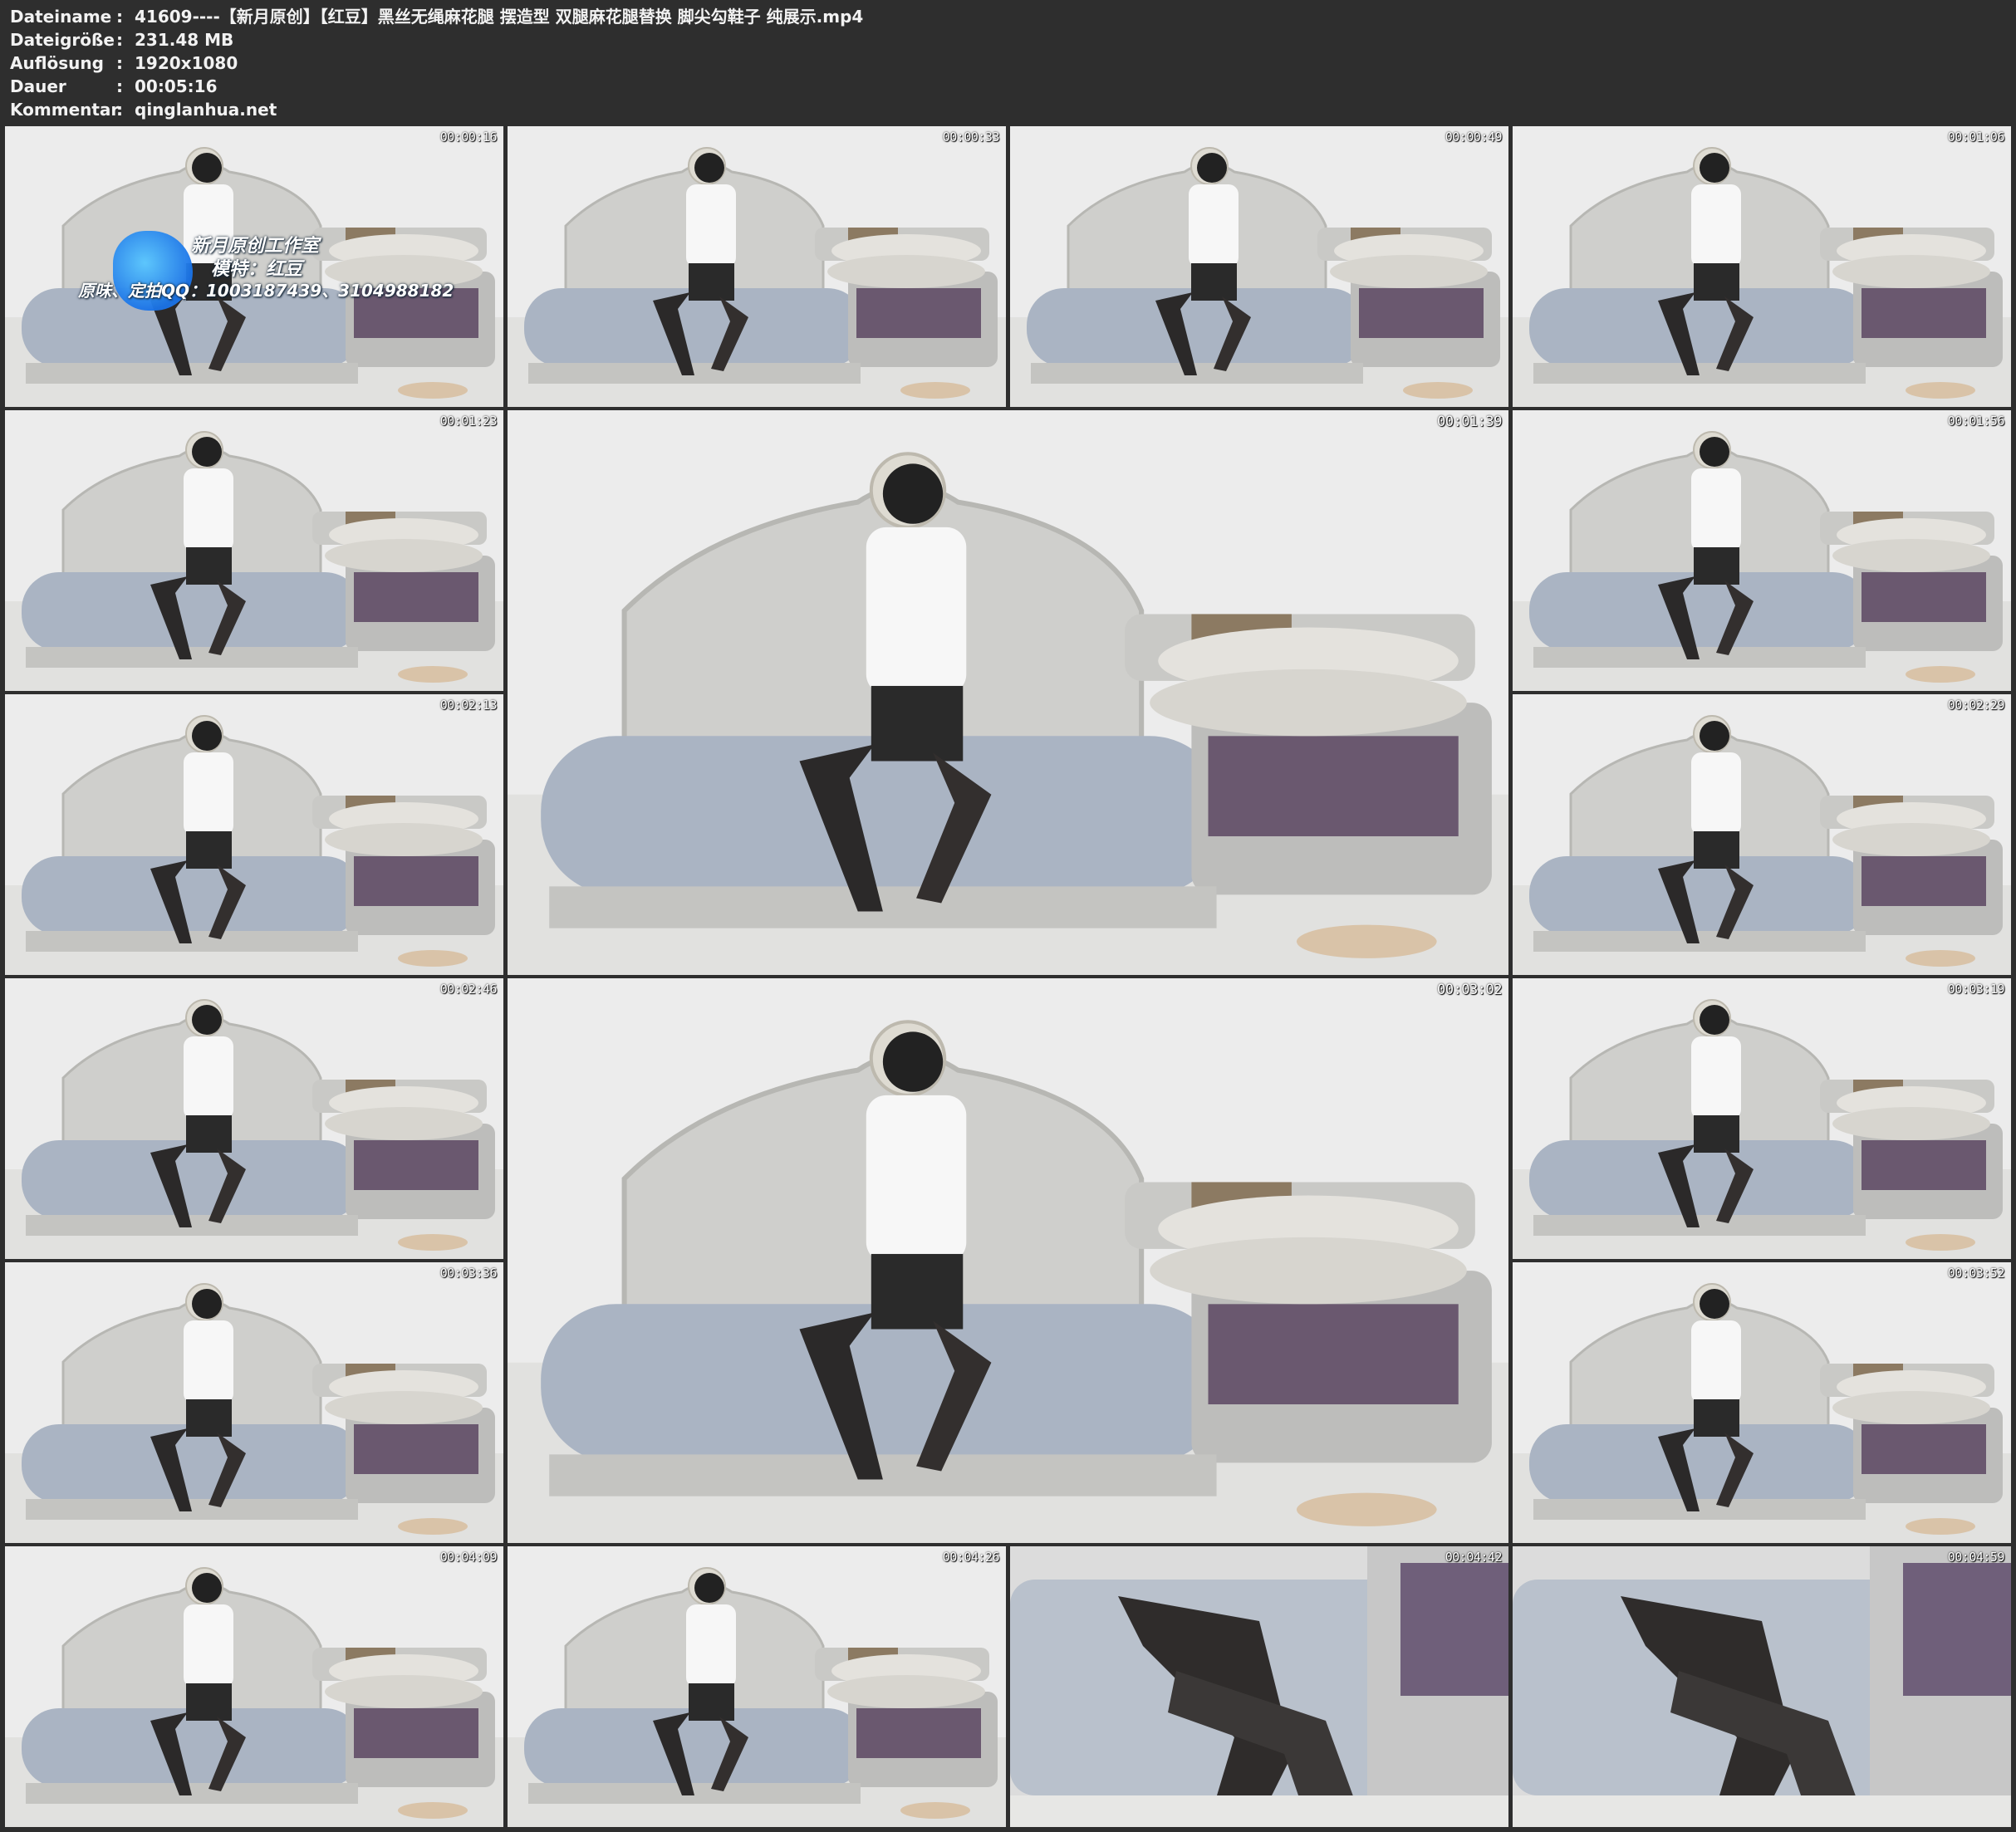  What do you see at coordinates (468, 705) in the screenshot?
I see `thumbnail-timestamp: 00:02:13` at bounding box center [468, 705].